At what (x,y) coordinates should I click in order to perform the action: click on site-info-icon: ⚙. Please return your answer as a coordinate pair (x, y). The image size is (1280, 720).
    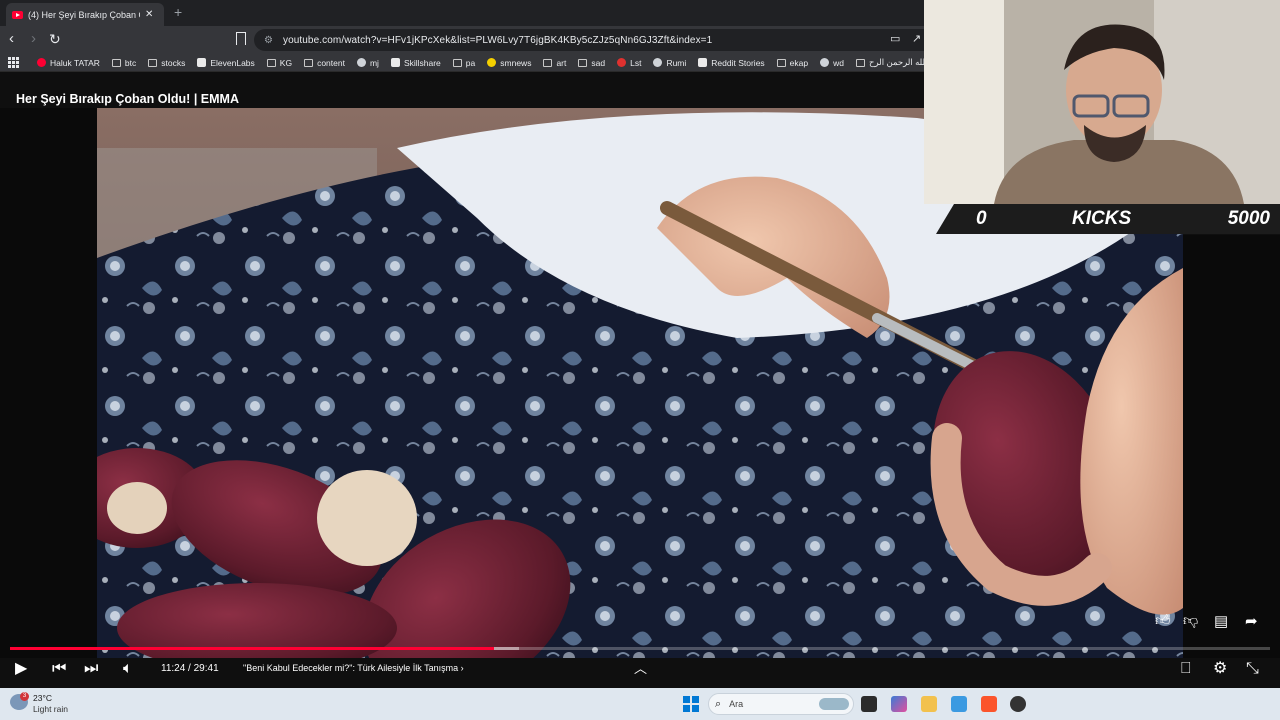
    Looking at the image, I should click on (268, 40).